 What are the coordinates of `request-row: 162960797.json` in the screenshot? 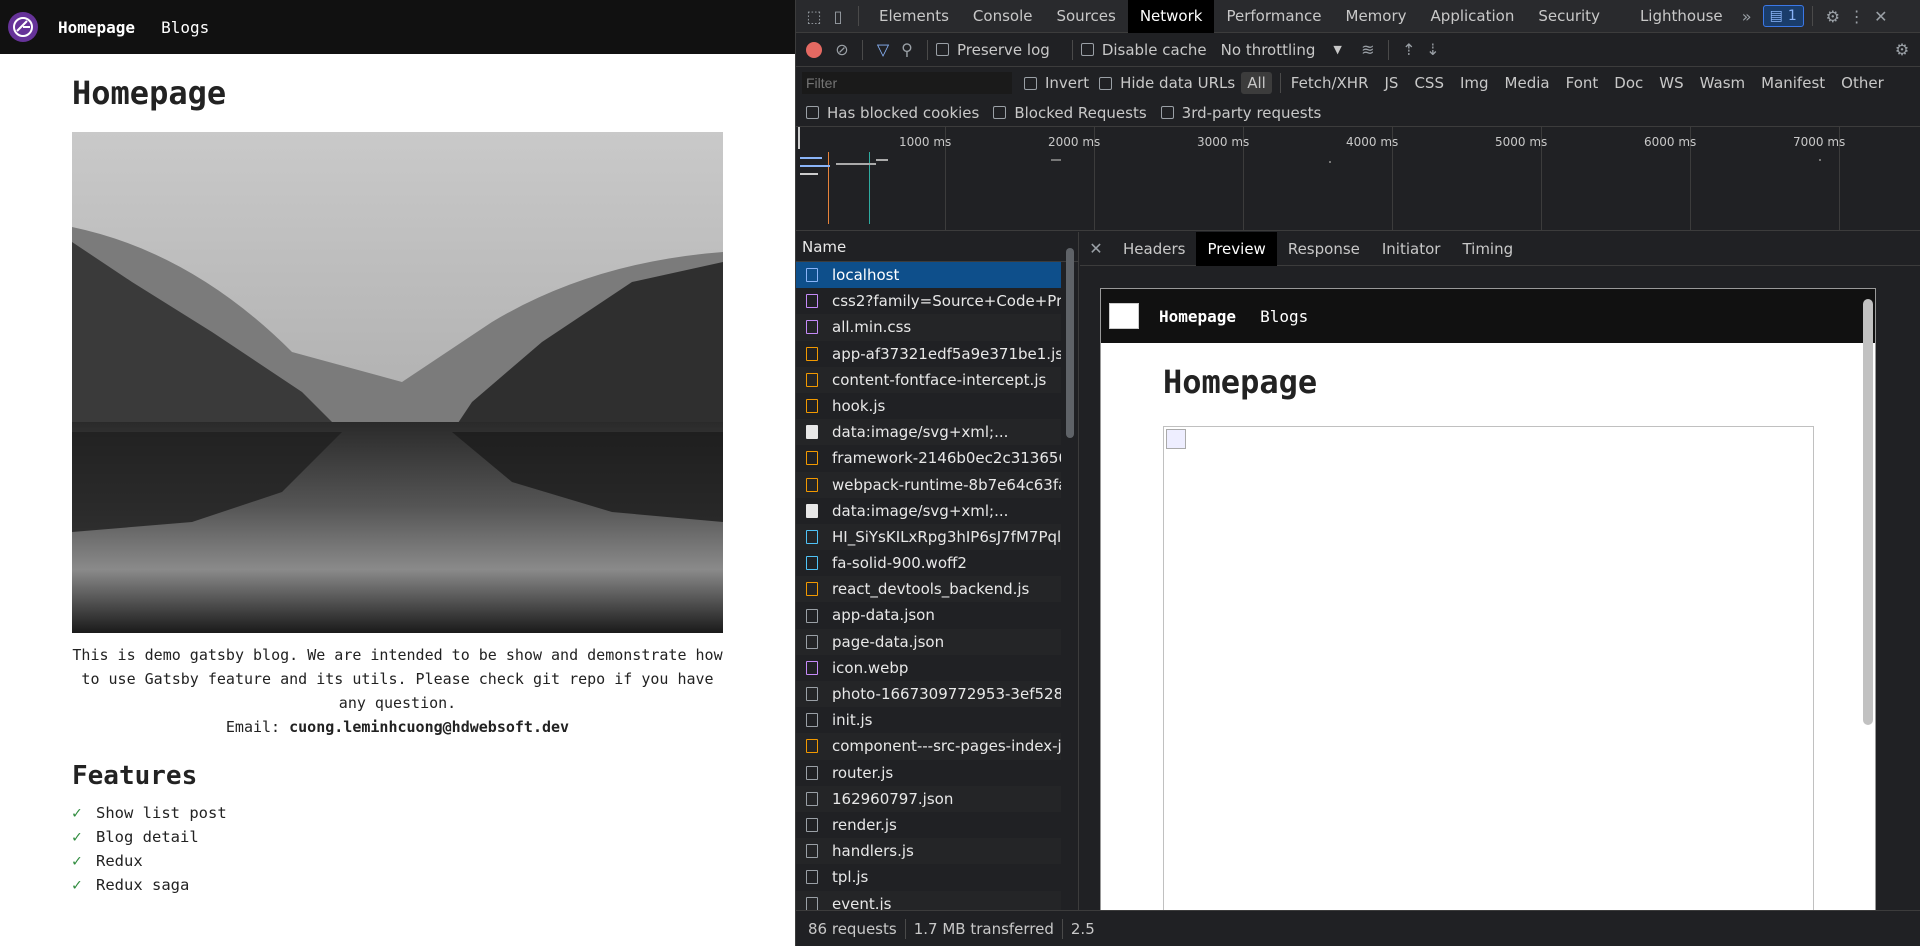 It's located at (928, 798).